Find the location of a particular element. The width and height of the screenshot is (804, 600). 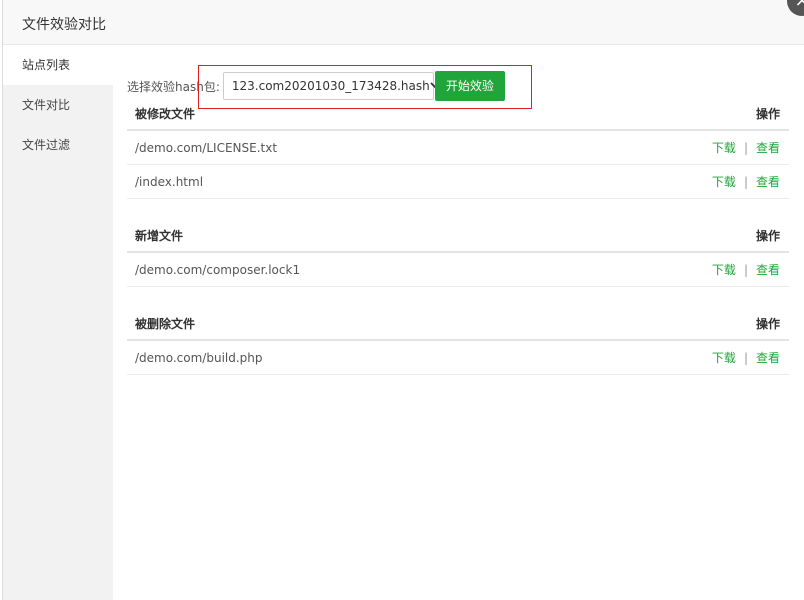

sidebar-item-file-filter: 文件过滤 is located at coordinates (58, 145).